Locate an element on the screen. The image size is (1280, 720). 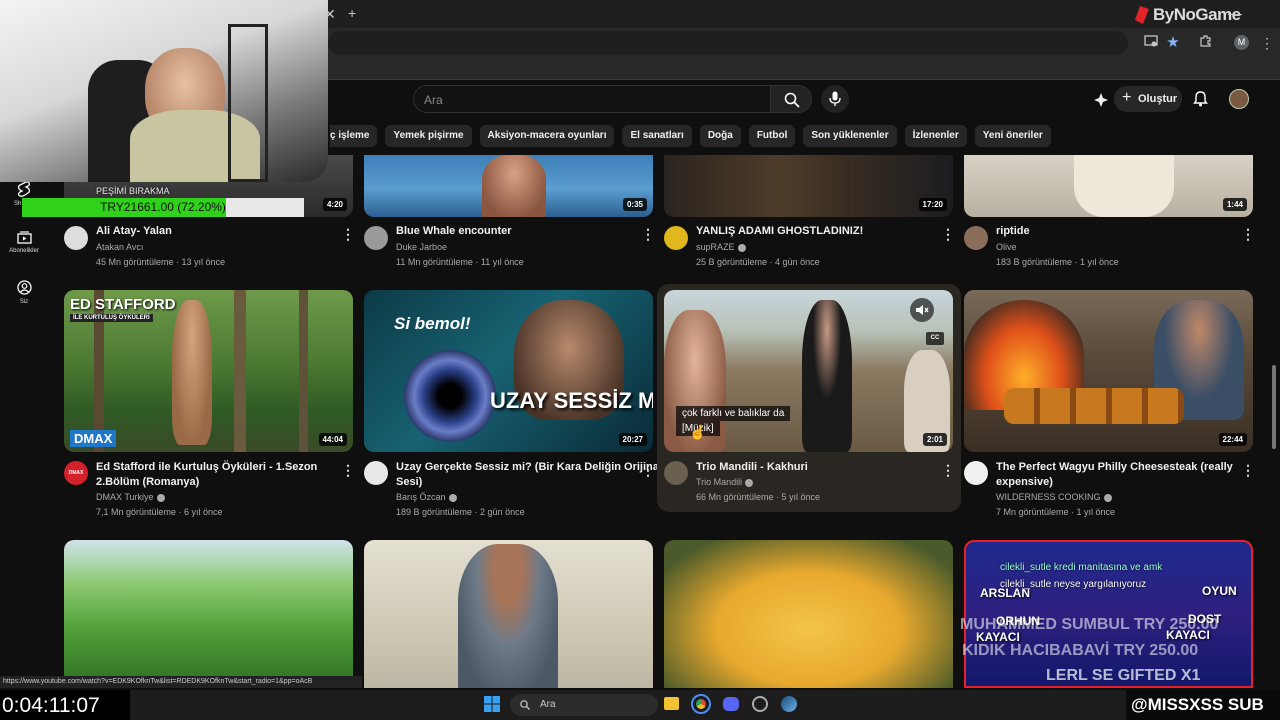
dmax-logo: DMAX is located at coordinates (93, 438).